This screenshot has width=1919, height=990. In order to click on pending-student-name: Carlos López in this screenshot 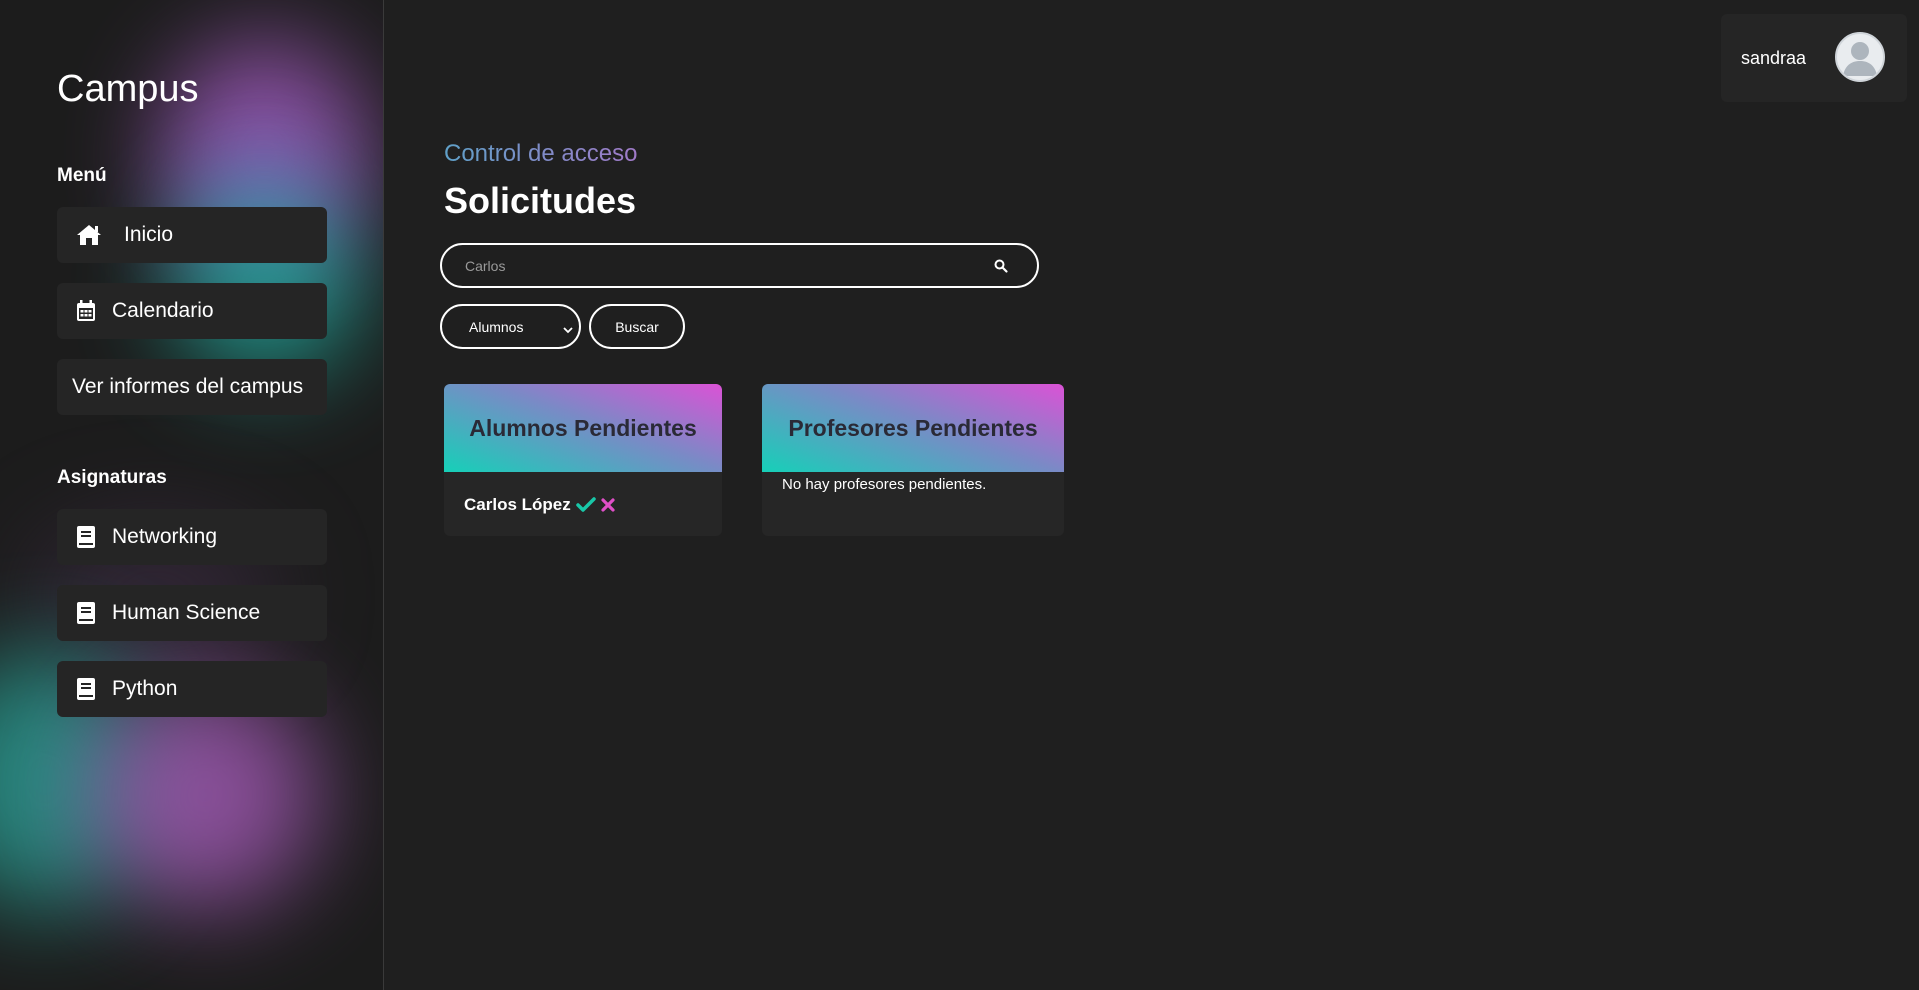, I will do `click(517, 504)`.